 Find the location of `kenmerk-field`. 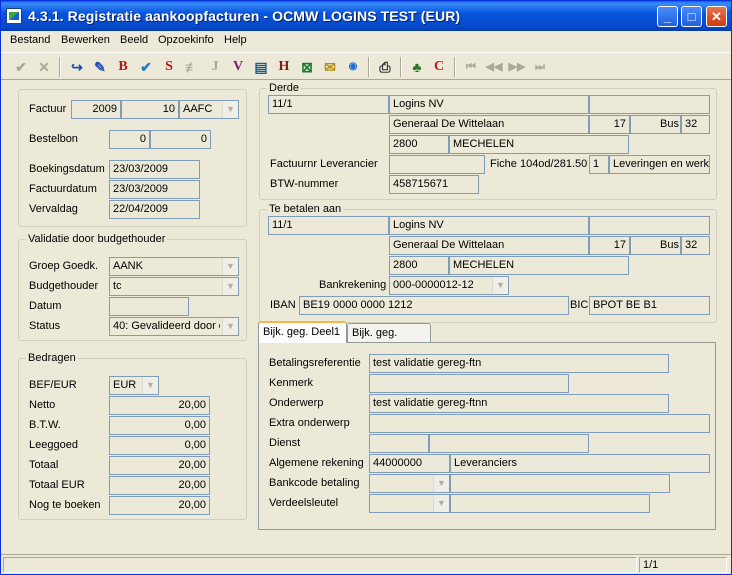

kenmerk-field is located at coordinates (469, 383).